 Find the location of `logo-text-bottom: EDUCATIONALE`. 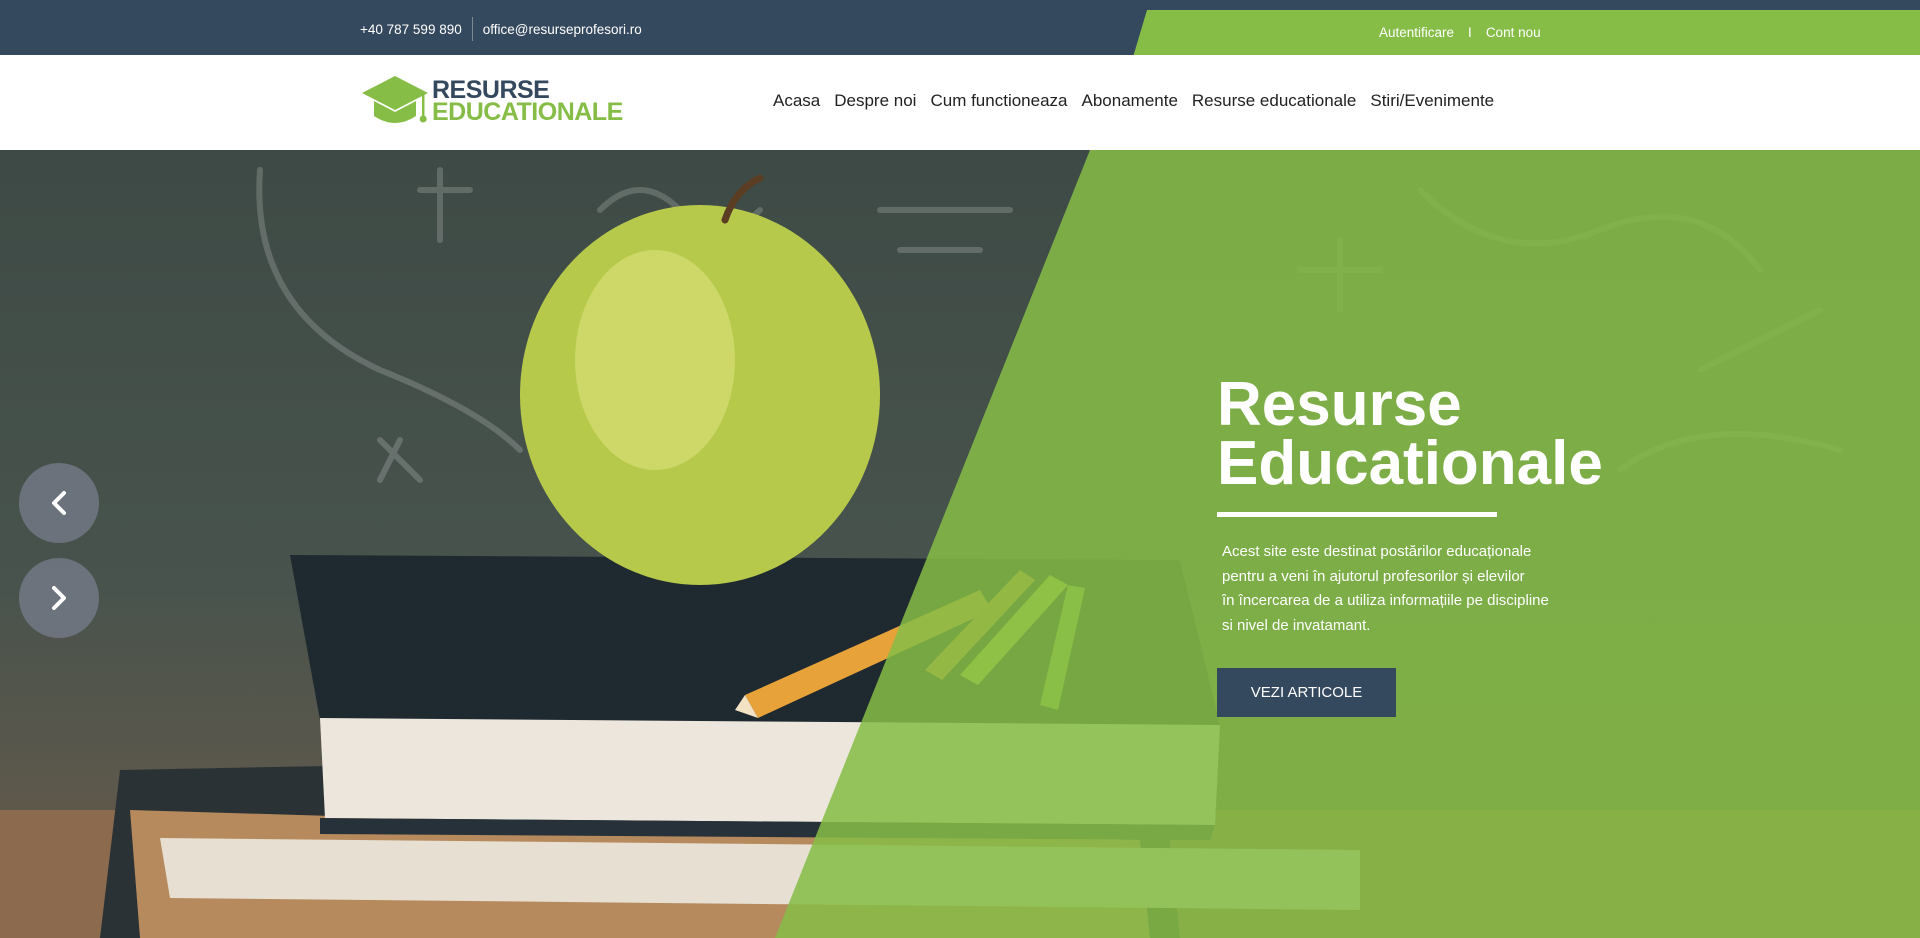

logo-text-bottom: EDUCATIONALE is located at coordinates (527, 112).